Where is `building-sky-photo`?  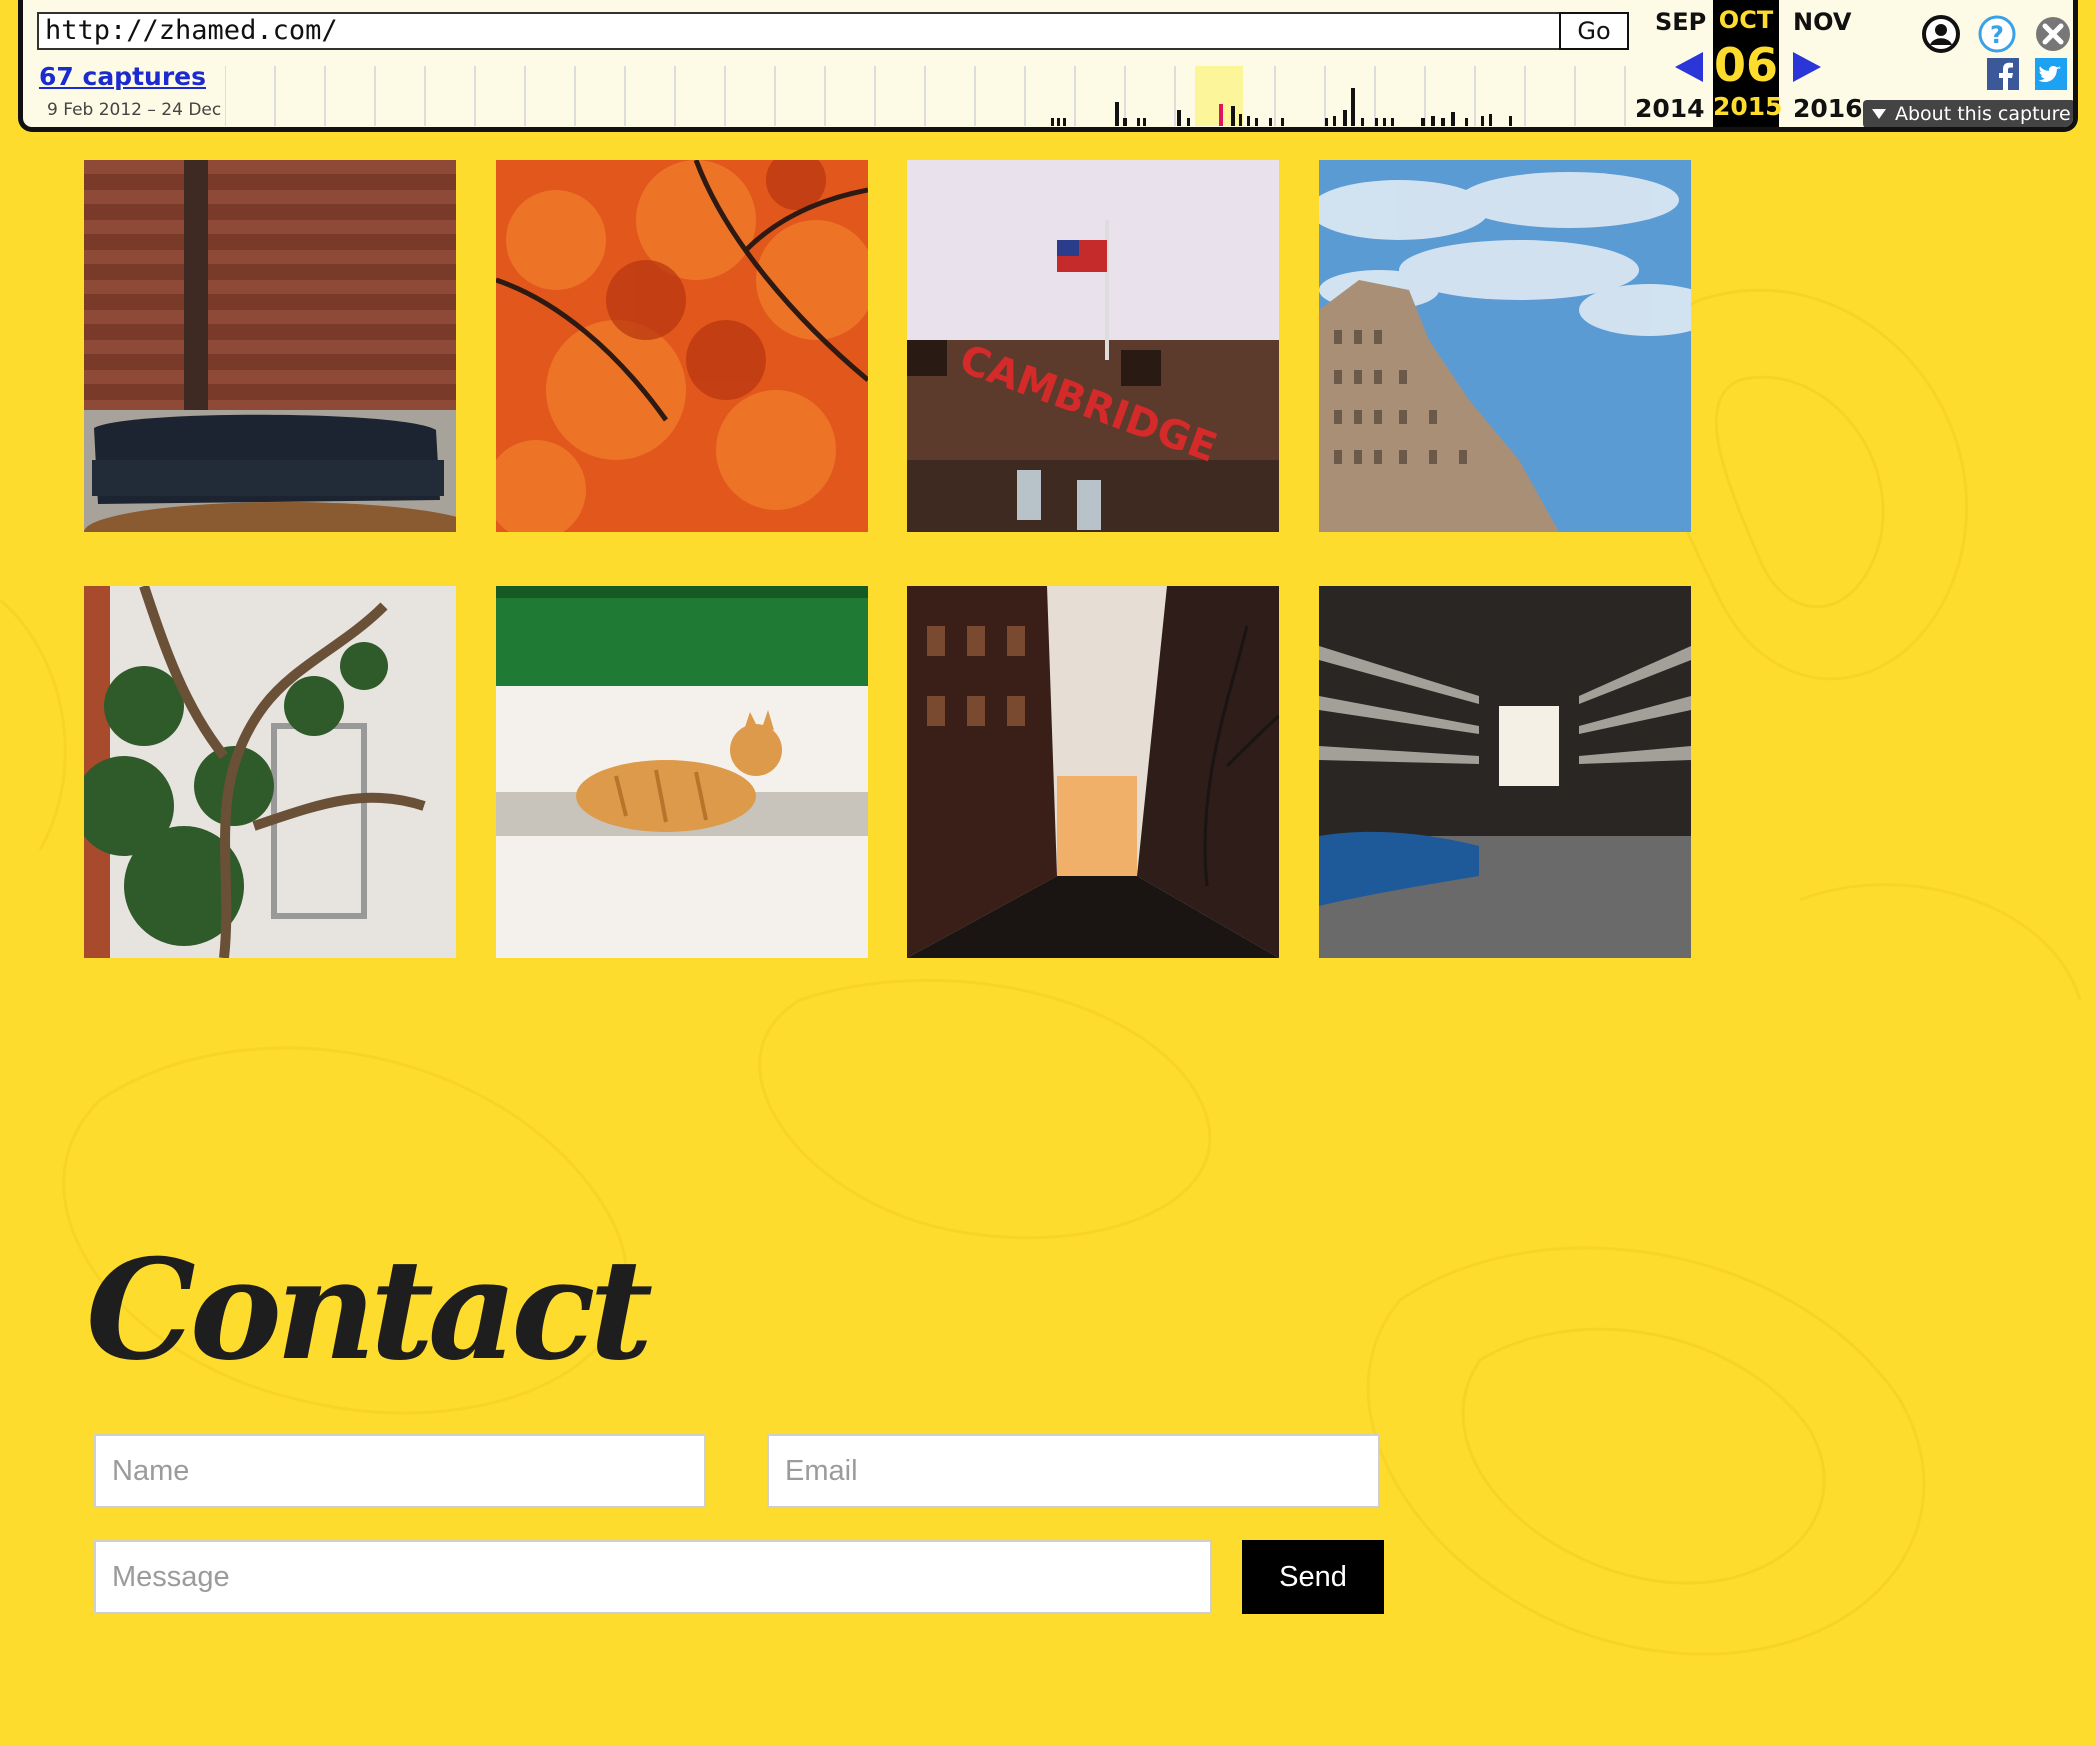
building-sky-photo is located at coordinates (1505, 346).